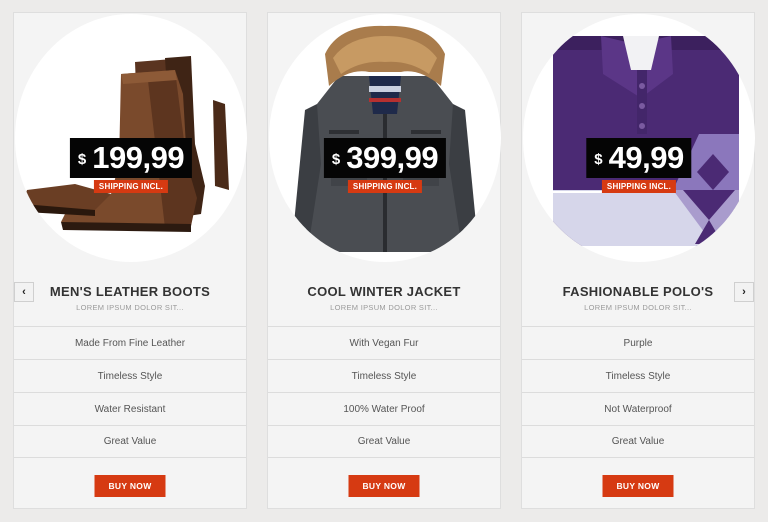  Describe the element at coordinates (130, 408) in the screenshot. I see `feature-item: Water Resistant` at that location.